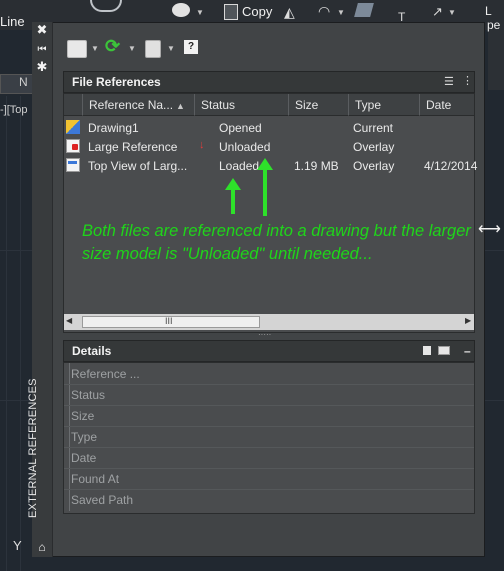 Image resolution: width=504 pixels, height=571 pixels. What do you see at coordinates (468, 320) in the screenshot?
I see `scroll-right-icon: ▶` at bounding box center [468, 320].